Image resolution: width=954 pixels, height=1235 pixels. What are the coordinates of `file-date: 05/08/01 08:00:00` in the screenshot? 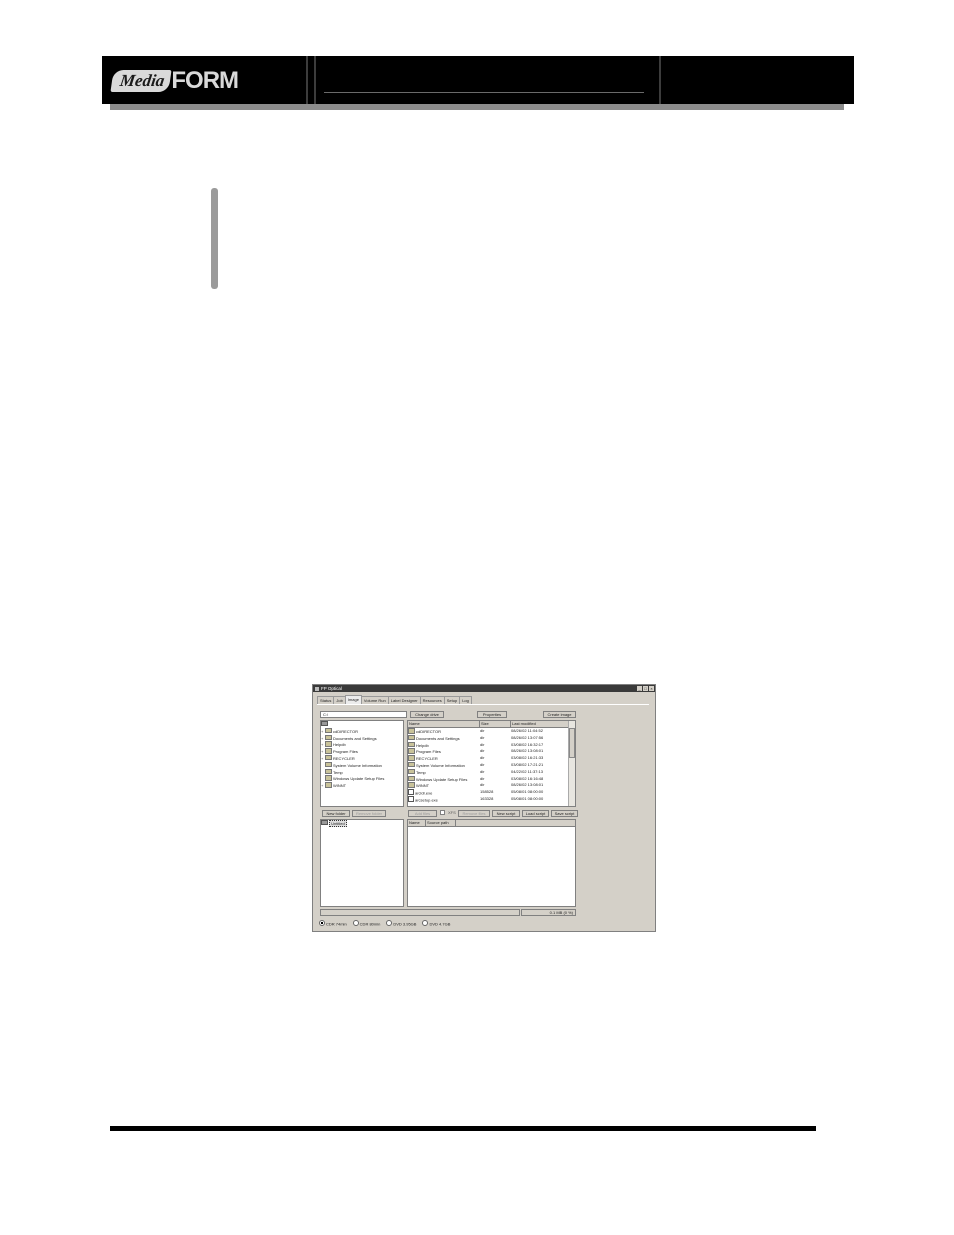 It's located at (527, 798).